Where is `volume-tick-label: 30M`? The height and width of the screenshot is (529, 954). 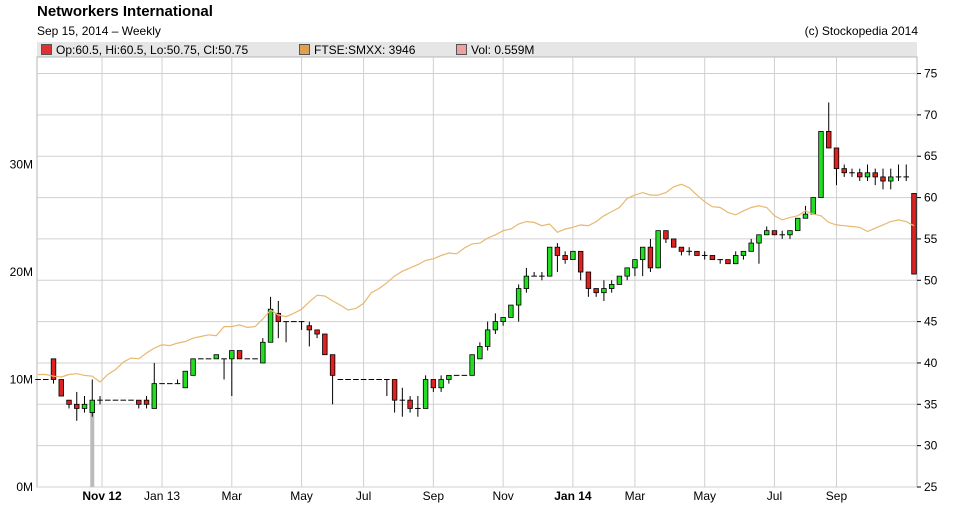 volume-tick-label: 30M is located at coordinates (21, 165).